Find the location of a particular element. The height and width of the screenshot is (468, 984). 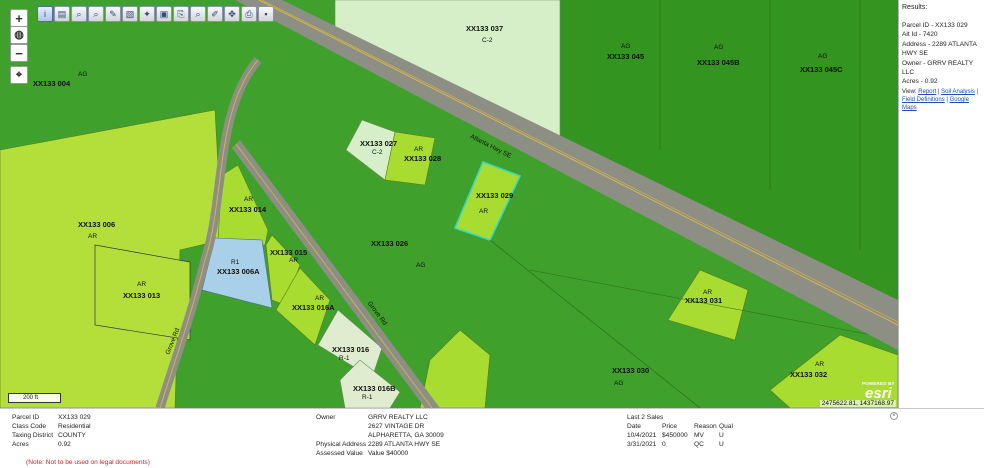

map-toolbar: i ▤ ⌕ ⌕ ✎ ▧ ✦ ▣ ⎘ ⌕ ✐ ✥ ⎙ ▪ is located at coordinates (155, 14).